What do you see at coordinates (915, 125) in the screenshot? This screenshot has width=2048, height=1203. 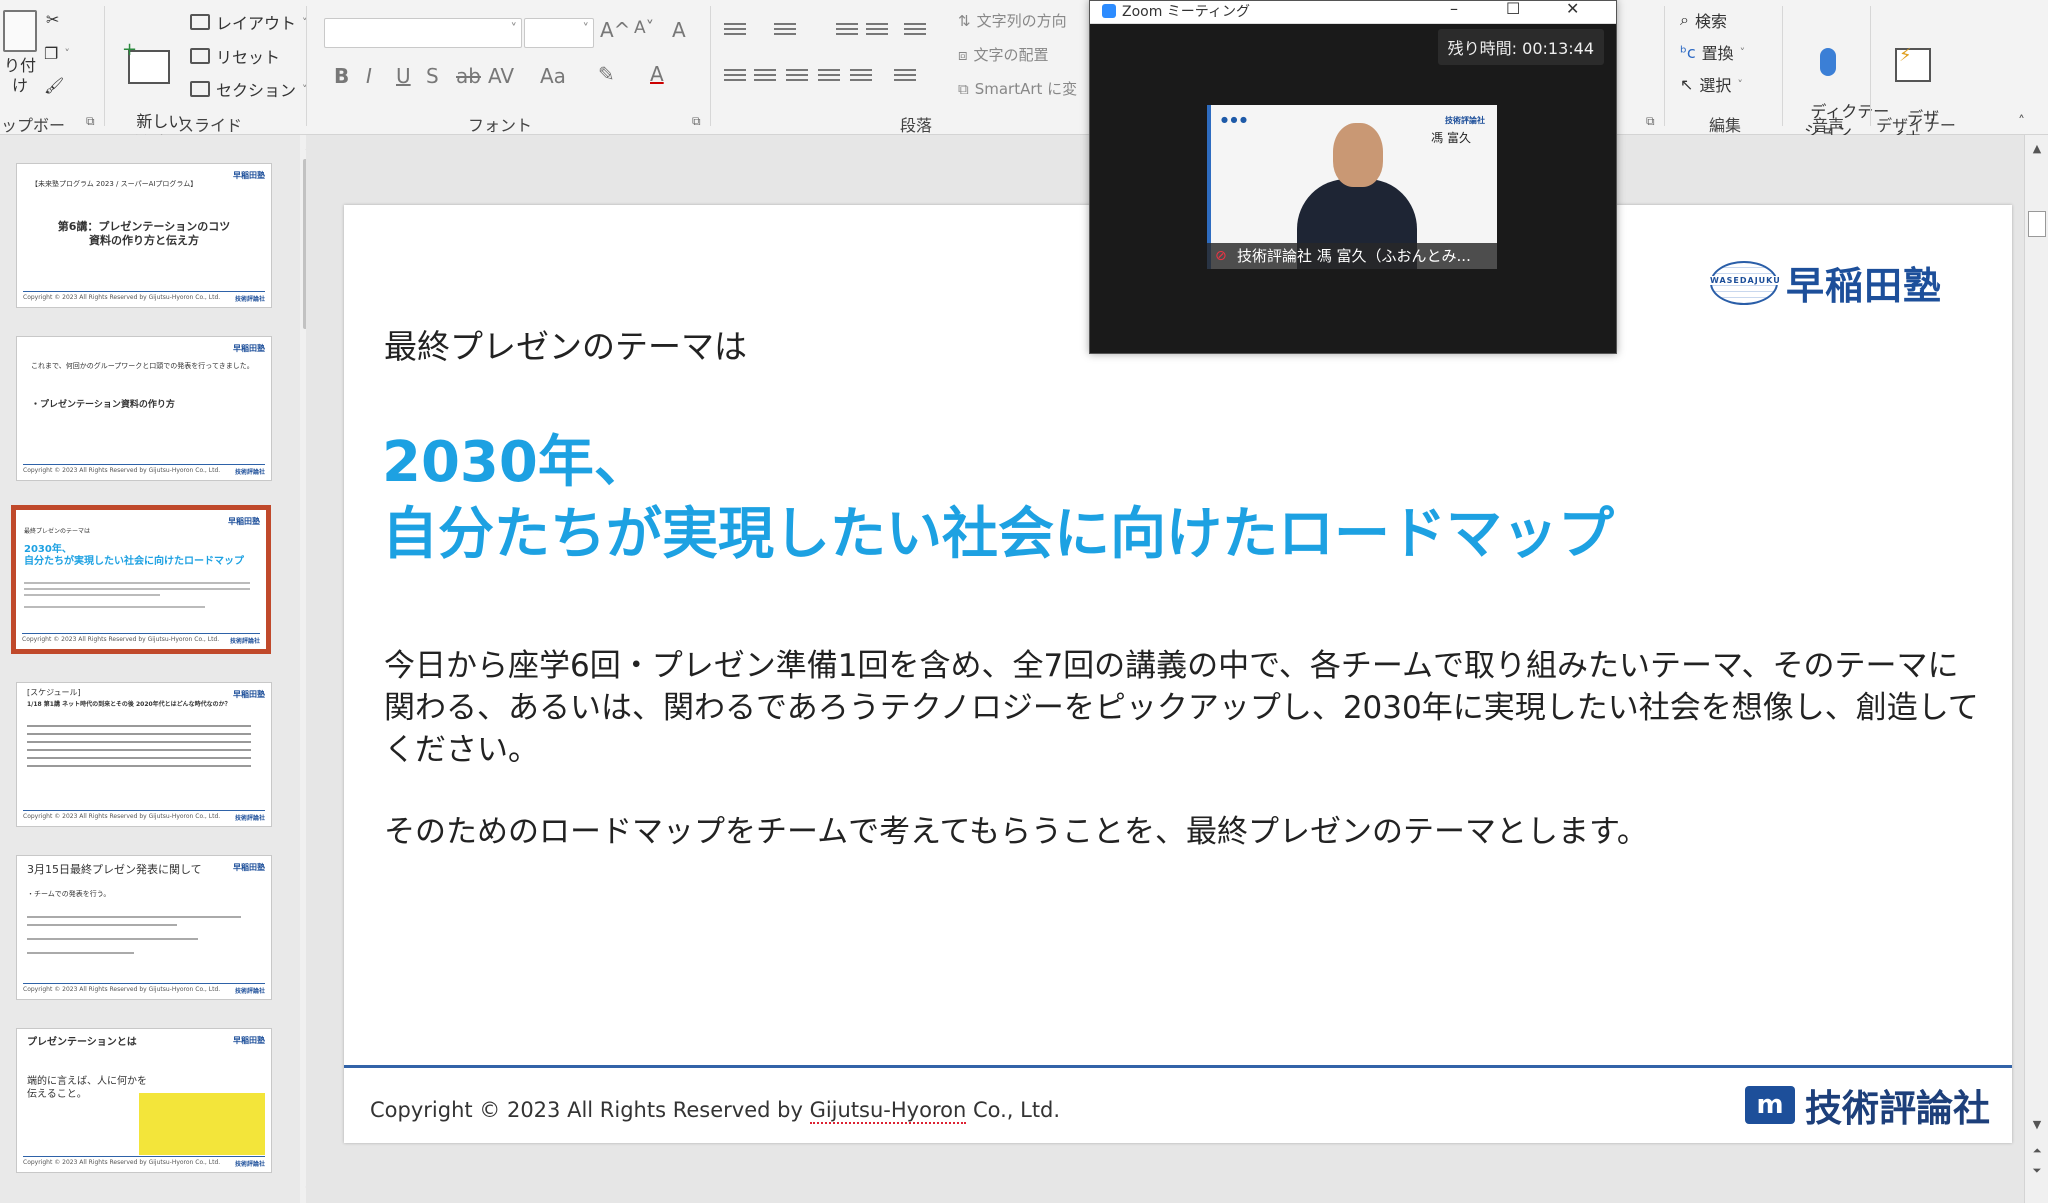 I see `paragraph-group-label: 段落` at bounding box center [915, 125].